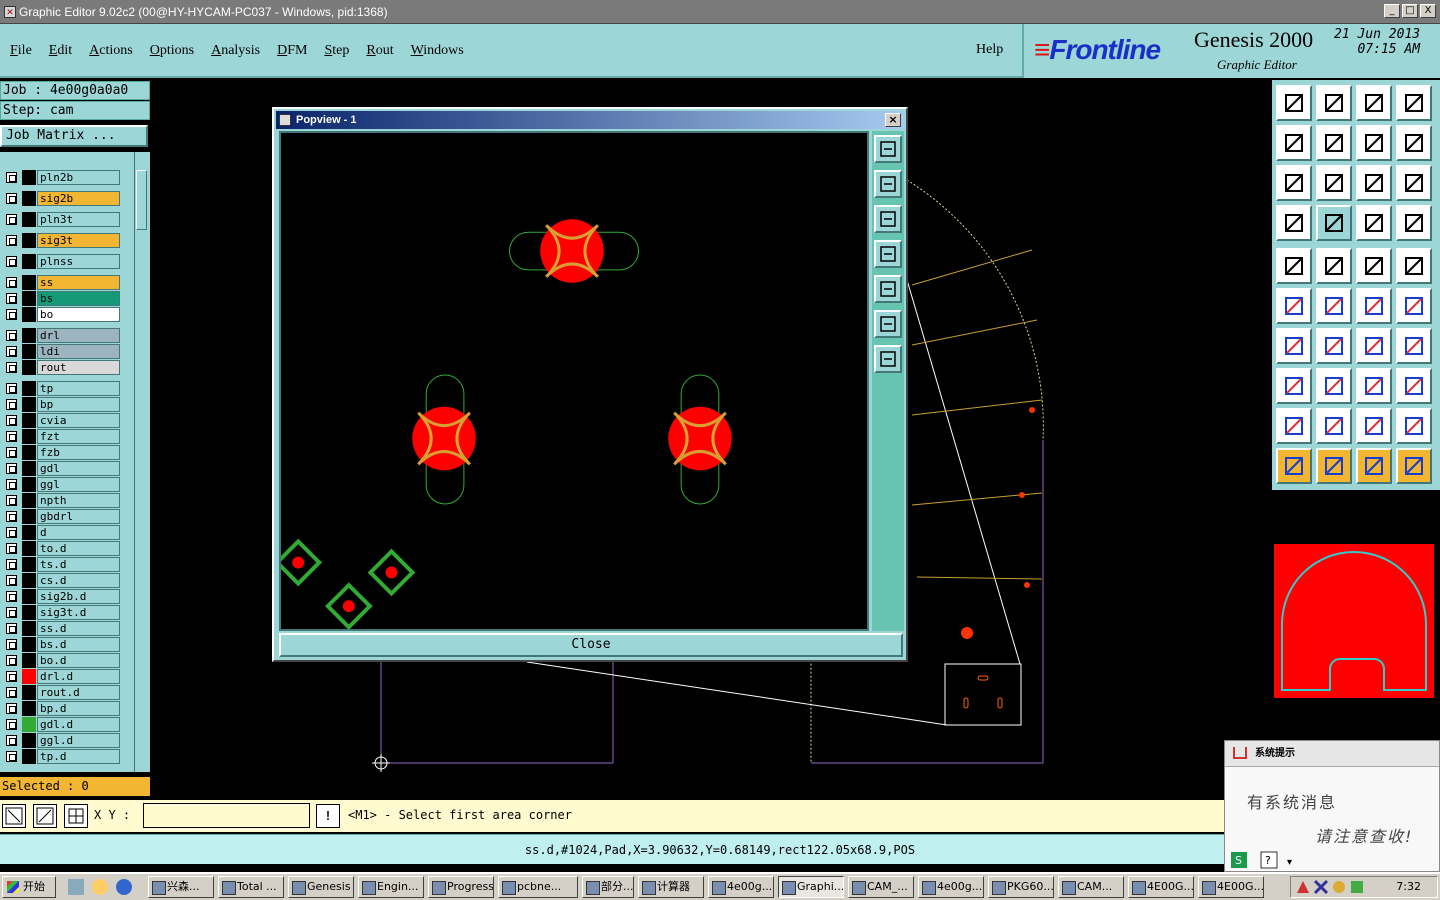 The height and width of the screenshot is (900, 1440). Describe the element at coordinates (78, 468) in the screenshot. I see `layer-name: gdl` at that location.